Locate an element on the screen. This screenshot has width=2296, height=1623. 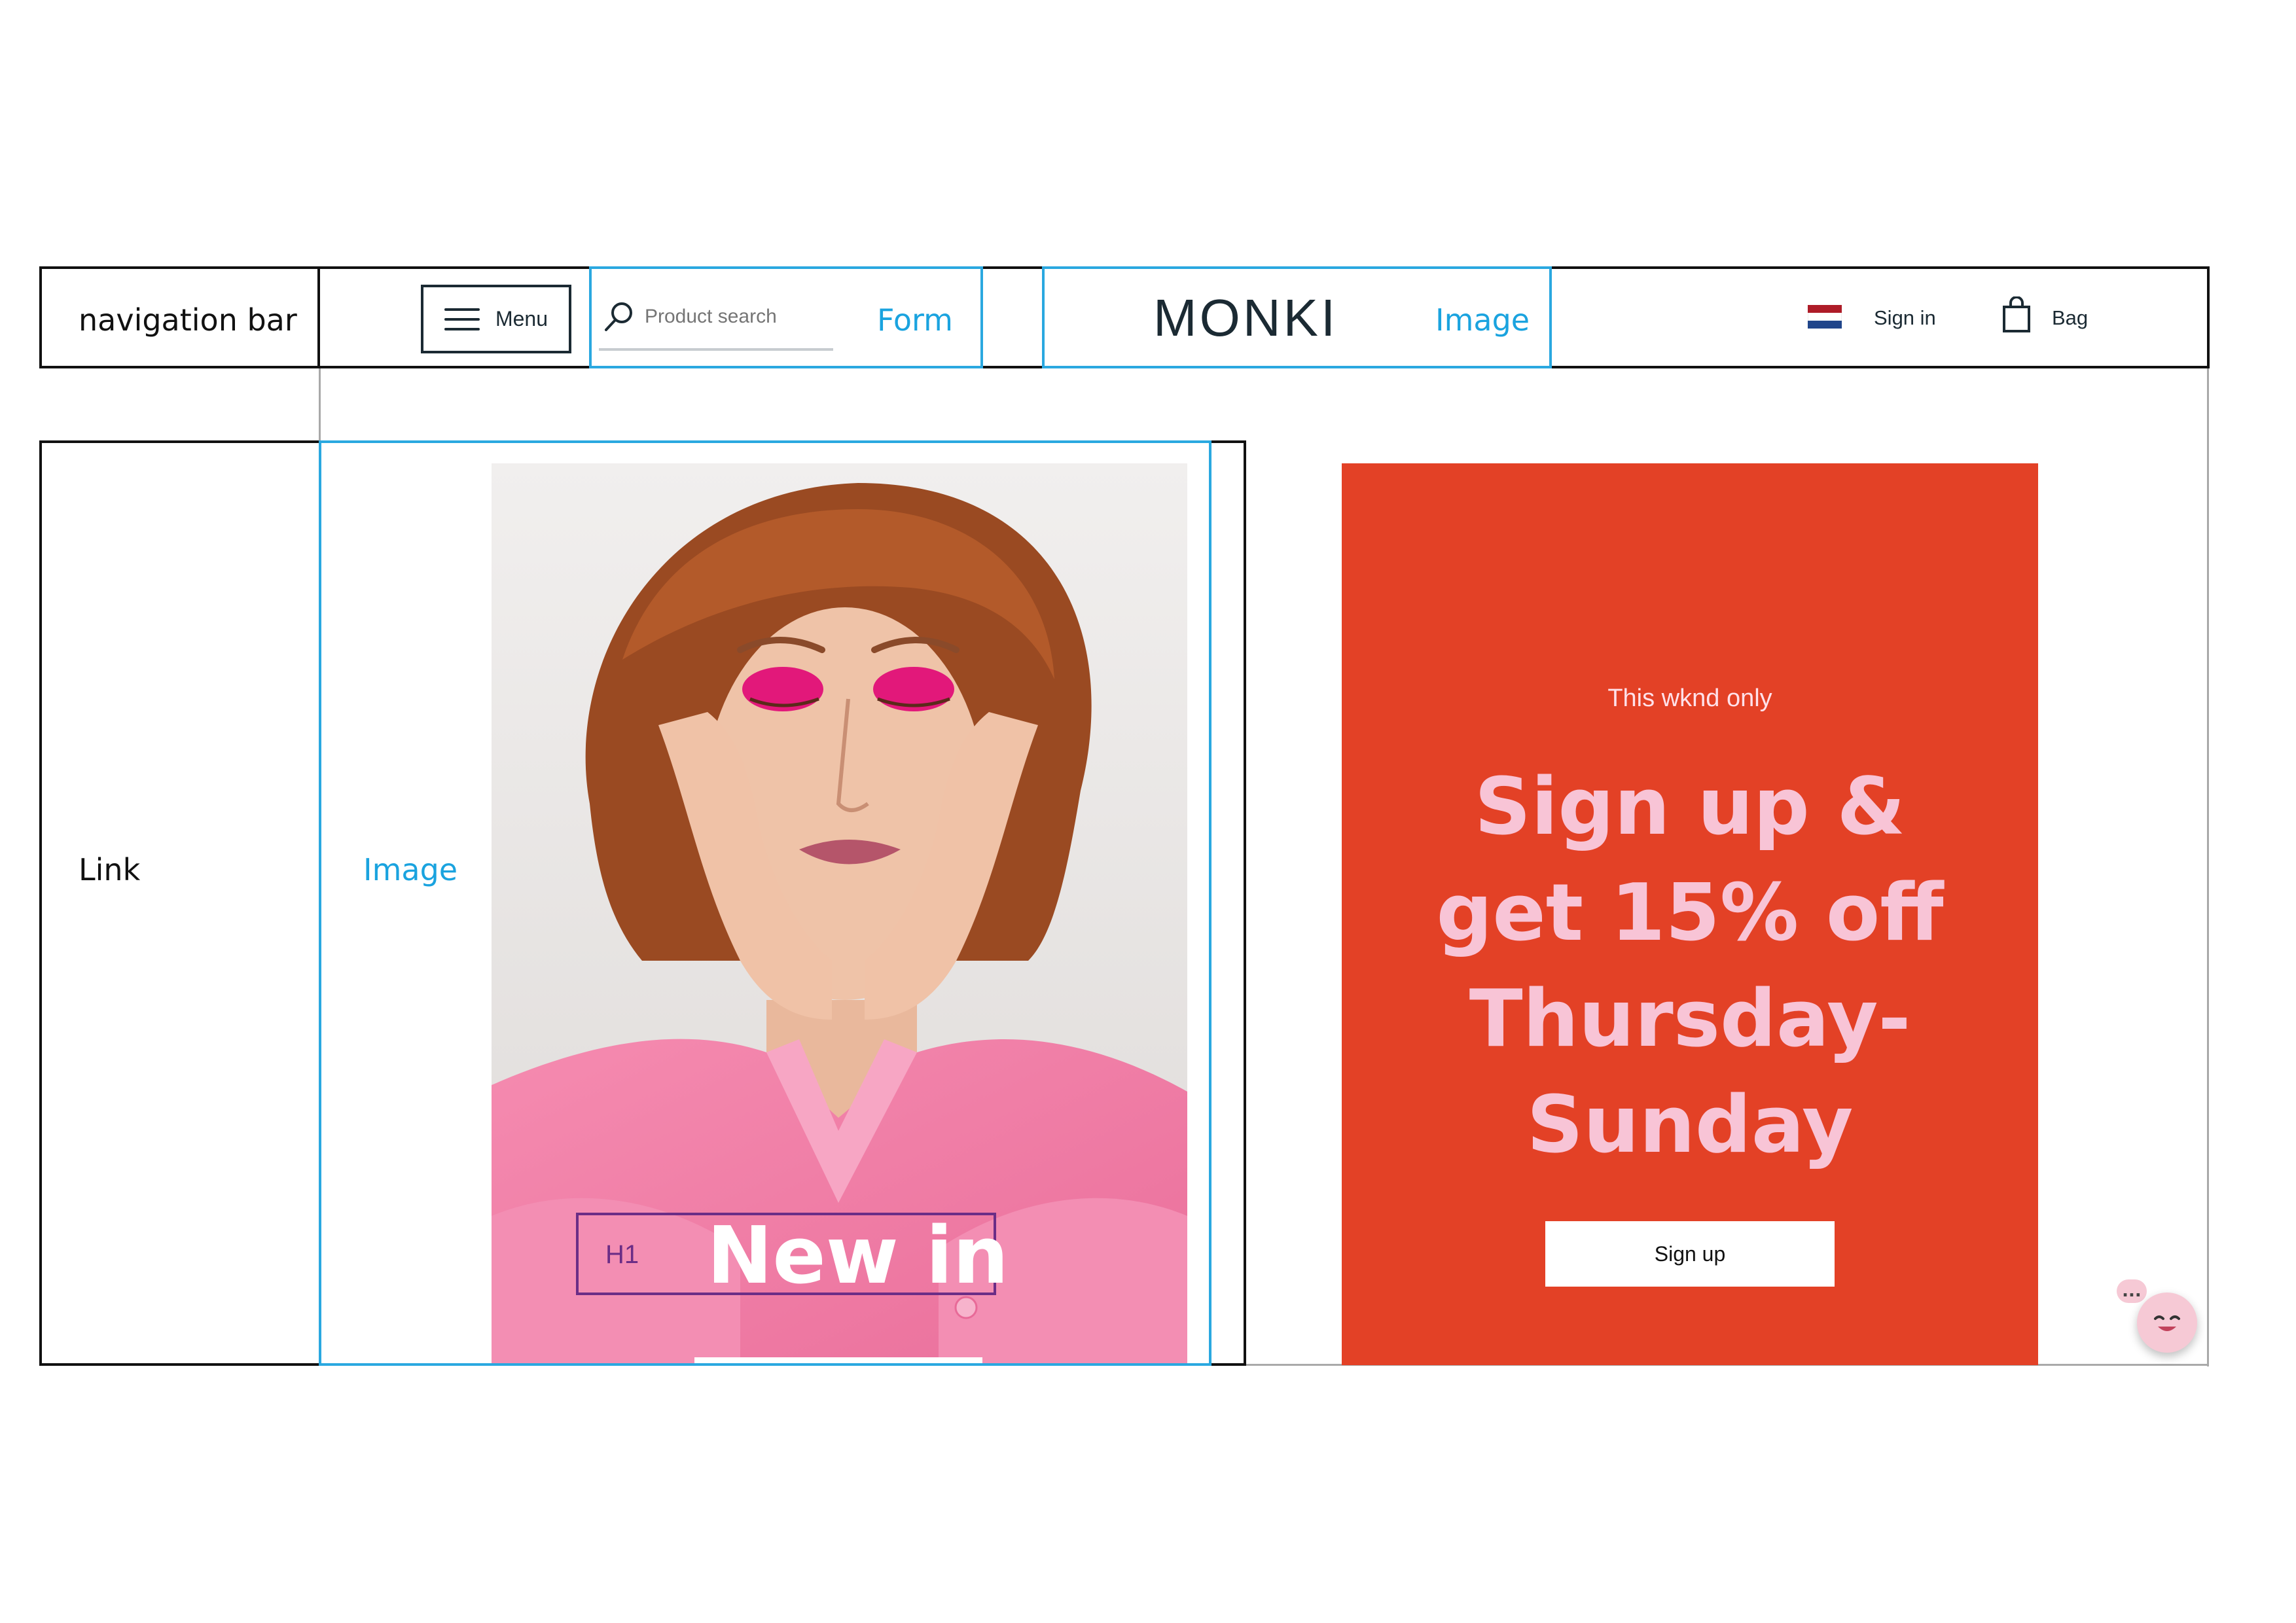
layout-guide-left is located at coordinates (320, 405).